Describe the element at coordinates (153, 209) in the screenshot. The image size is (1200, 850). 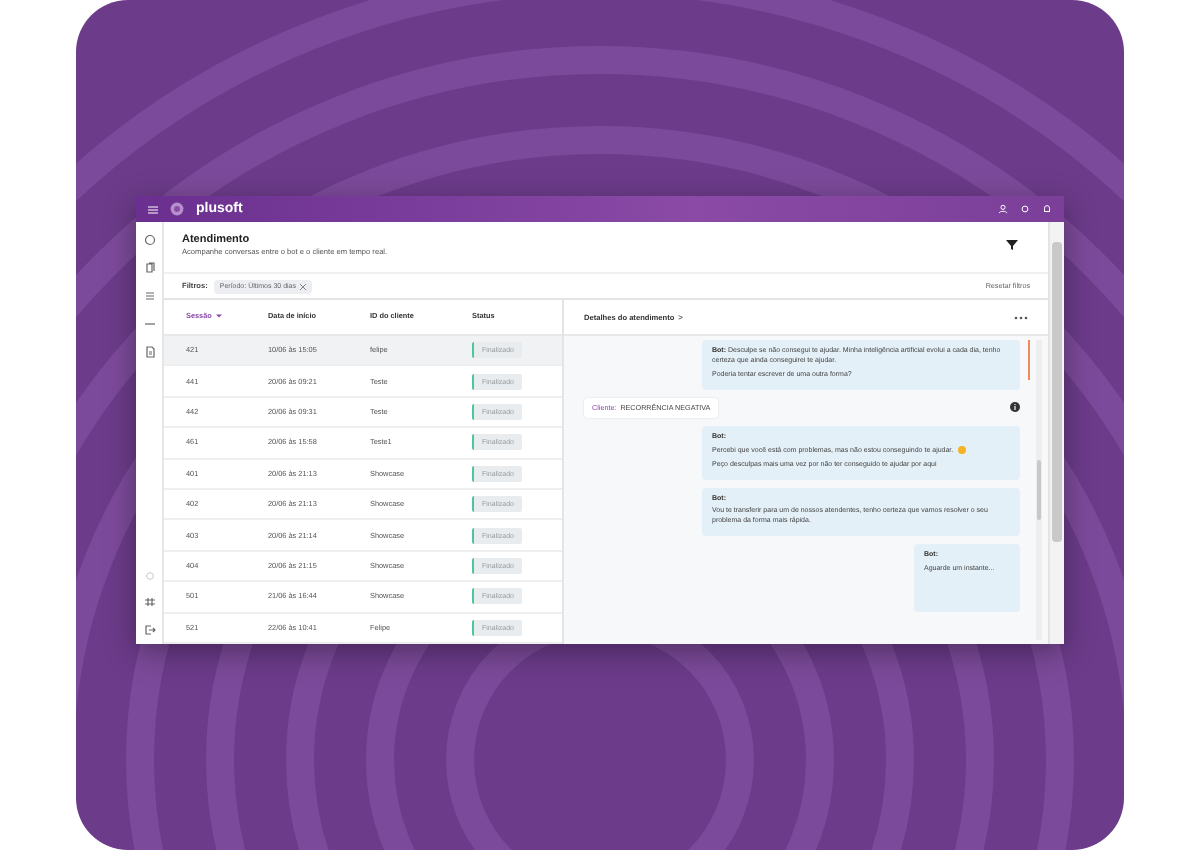
I see `menu-icon` at that location.